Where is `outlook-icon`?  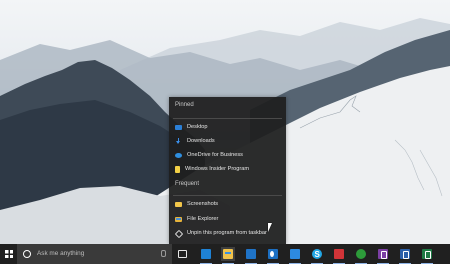
outlook-icon is located at coordinates (273, 254).